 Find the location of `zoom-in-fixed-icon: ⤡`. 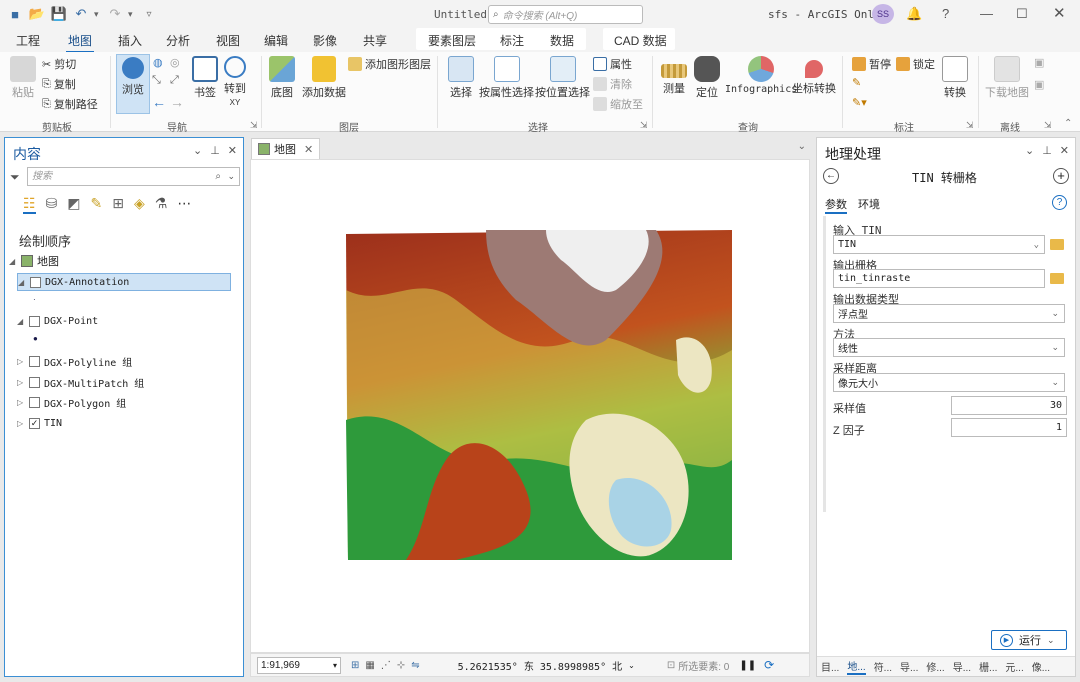

zoom-in-fixed-icon: ⤡ is located at coordinates (156, 80).